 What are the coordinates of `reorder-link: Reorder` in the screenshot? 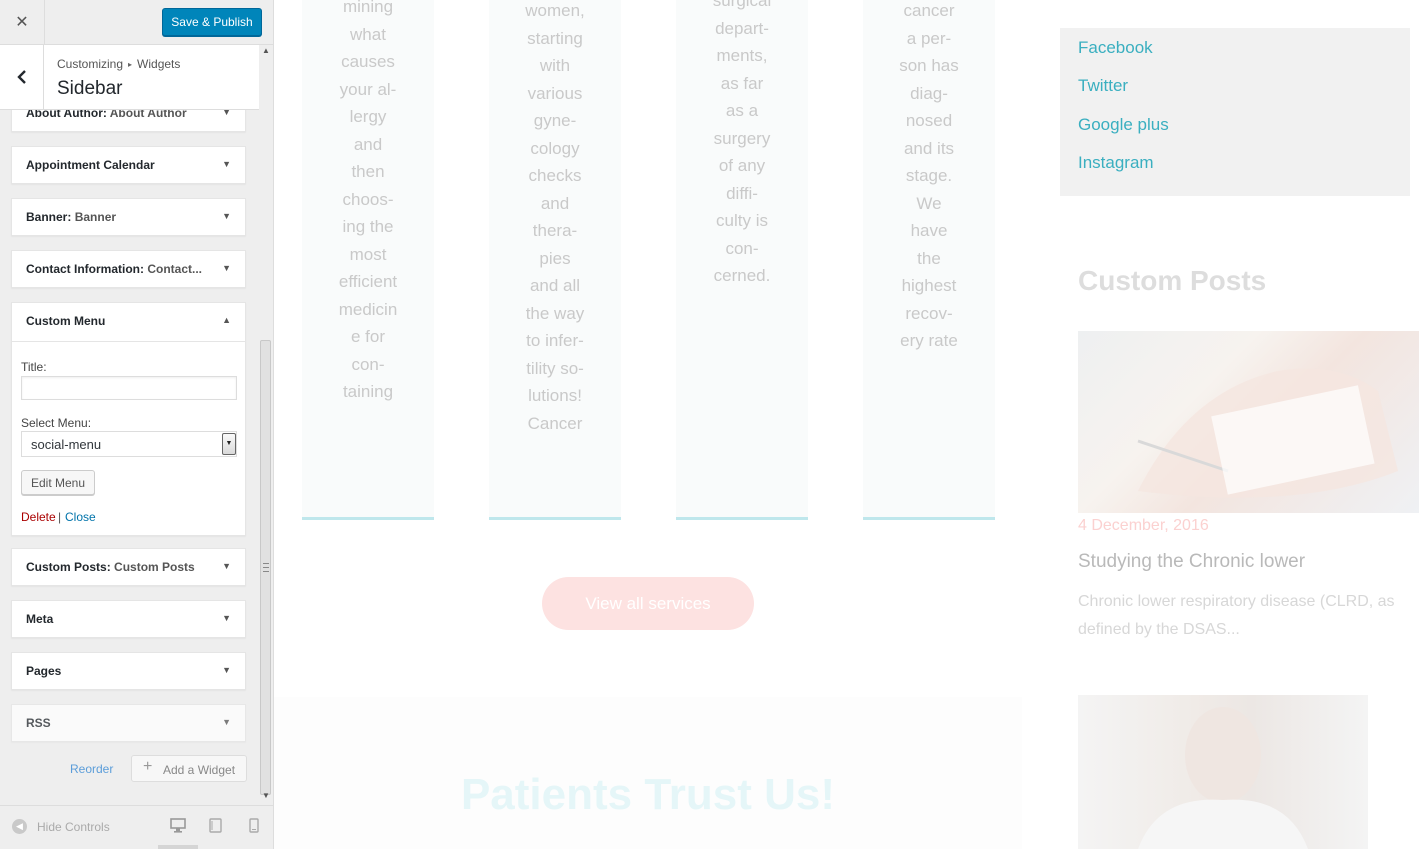 It's located at (91, 769).